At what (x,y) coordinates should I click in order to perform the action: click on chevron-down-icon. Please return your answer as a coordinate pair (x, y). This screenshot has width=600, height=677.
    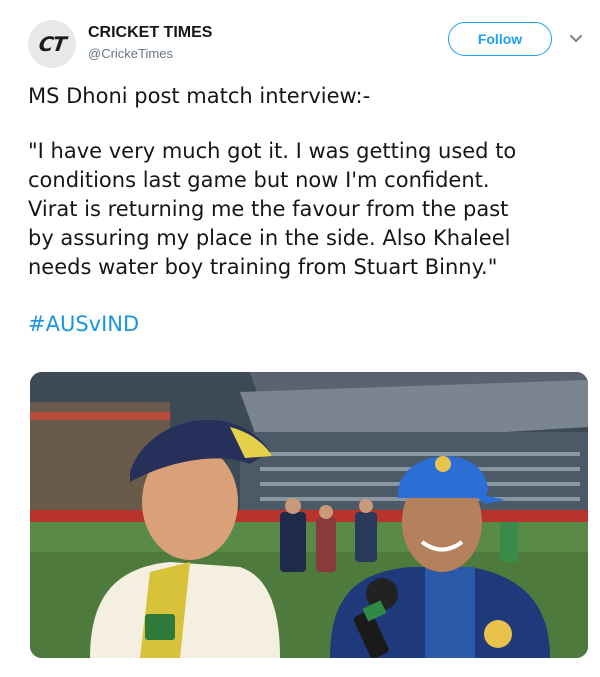
    Looking at the image, I should click on (576, 38).